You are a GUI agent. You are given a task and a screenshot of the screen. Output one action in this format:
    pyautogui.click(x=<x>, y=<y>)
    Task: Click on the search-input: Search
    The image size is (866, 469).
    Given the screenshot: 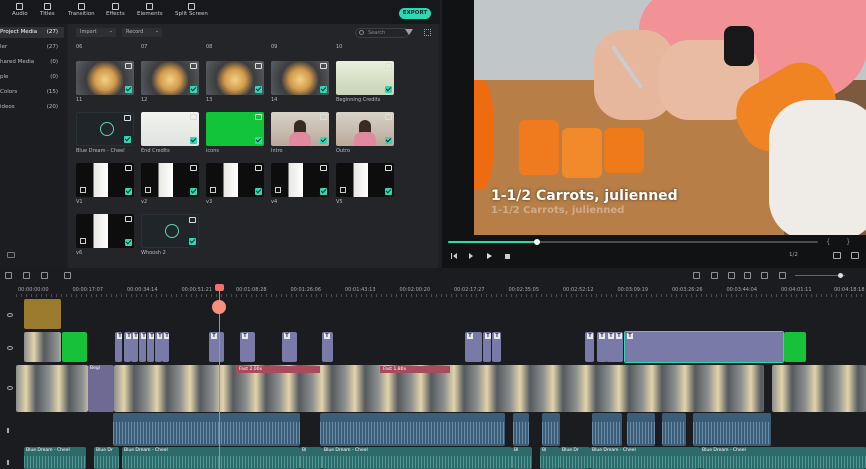 What is the action you would take?
    pyautogui.click(x=382, y=33)
    